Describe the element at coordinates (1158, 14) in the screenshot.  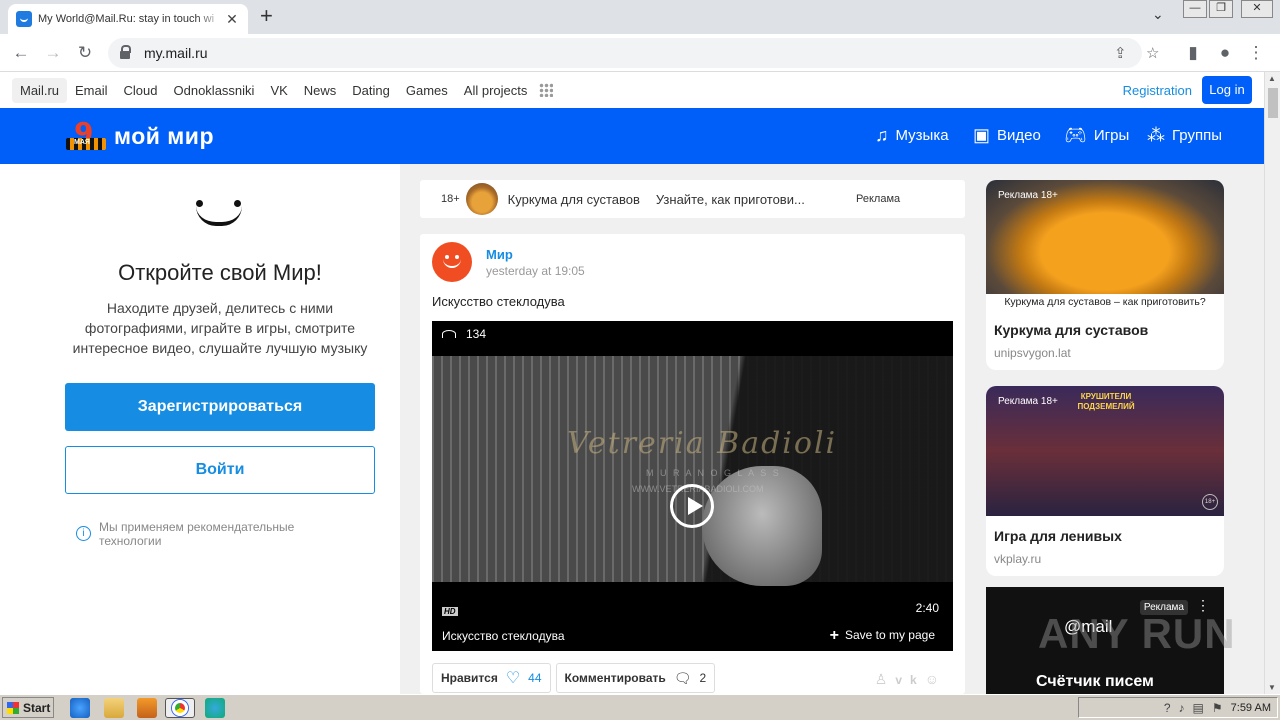
I see `tab-search-chevron-icon: ⌄` at that location.